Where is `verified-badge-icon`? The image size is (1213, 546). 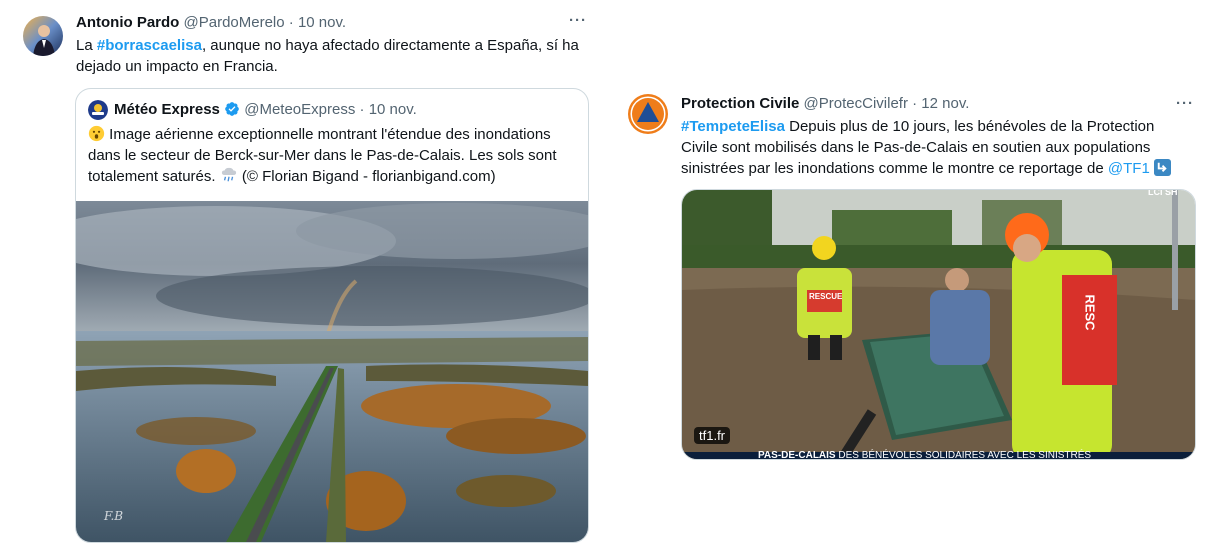
verified-badge-icon is located at coordinates (232, 109).